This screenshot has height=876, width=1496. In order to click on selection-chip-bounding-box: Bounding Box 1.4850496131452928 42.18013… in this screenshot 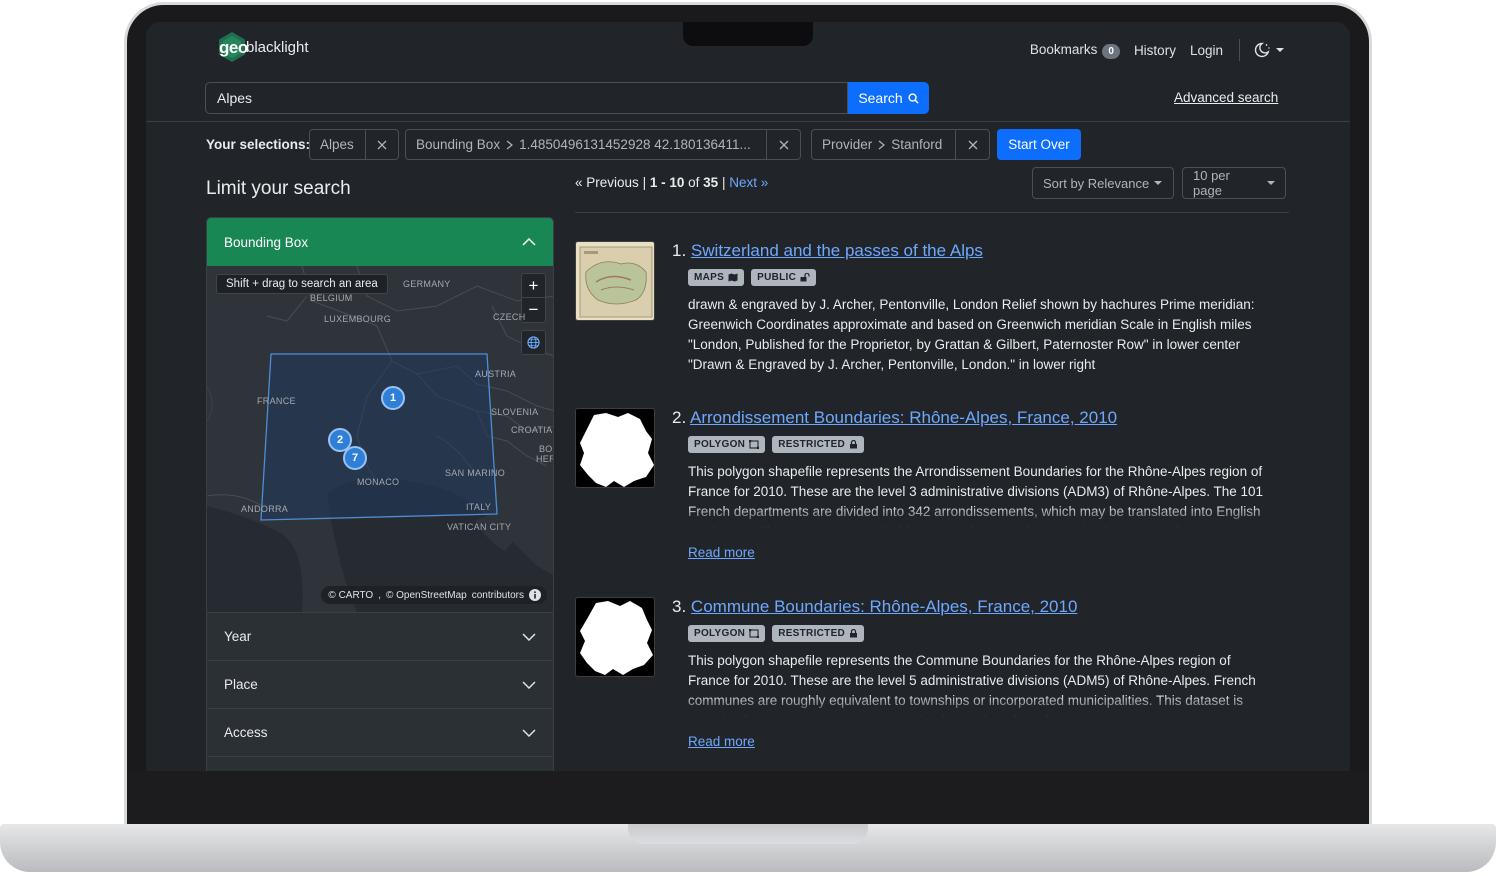, I will do `click(603, 144)`.